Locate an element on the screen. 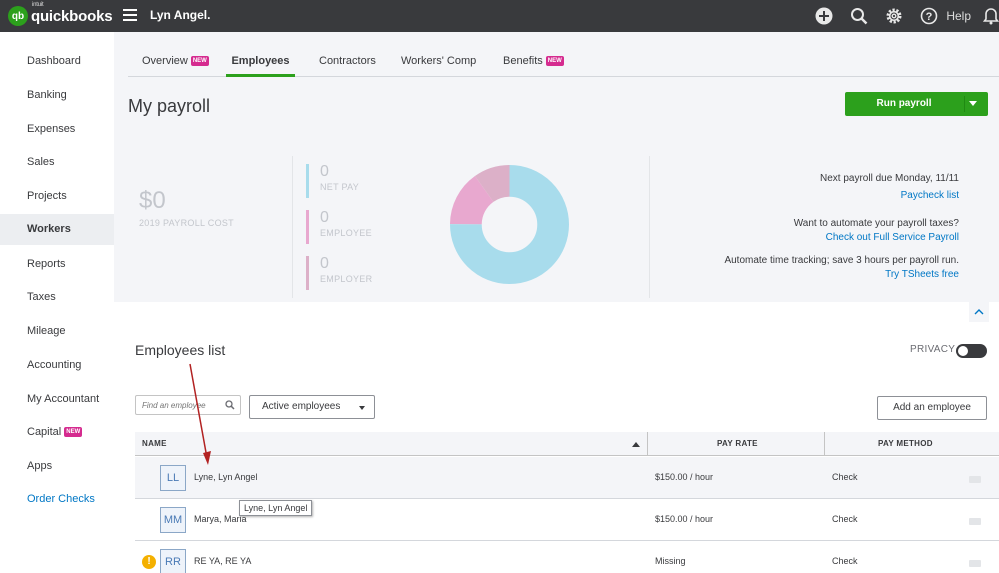 This screenshot has width=999, height=573. net-pay-label: NET PAY is located at coordinates (340, 187).